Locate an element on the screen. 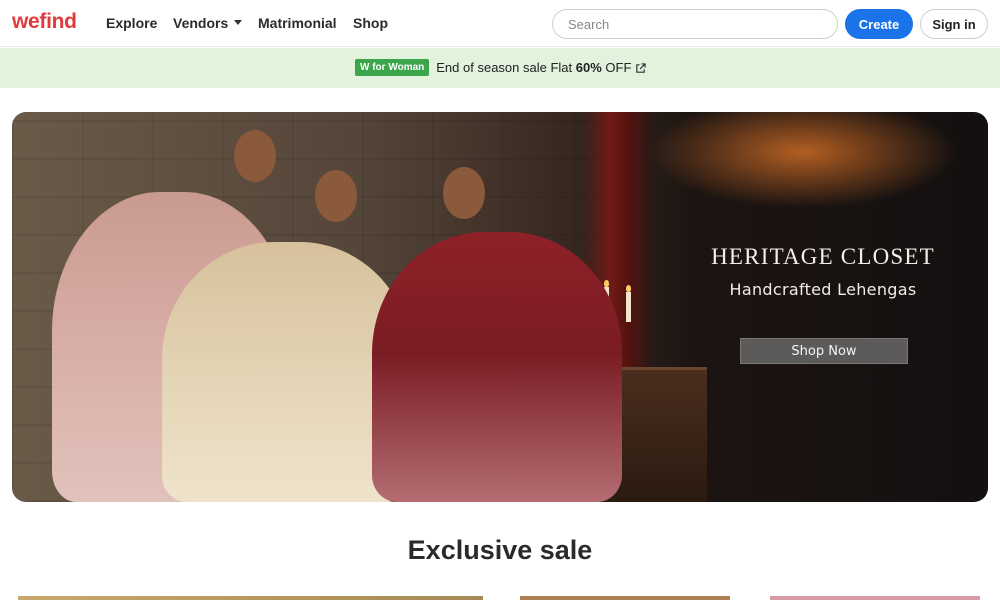 The width and height of the screenshot is (1000, 600). wefind-logo: wefind is located at coordinates (44, 22).